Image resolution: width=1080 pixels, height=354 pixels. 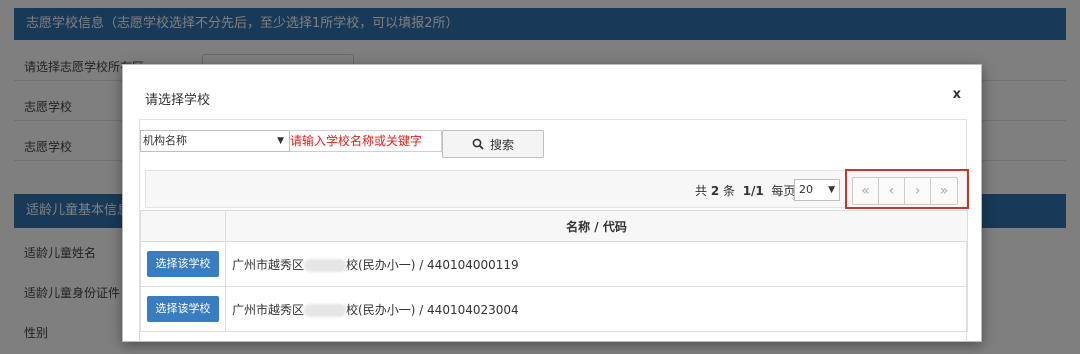 I want to click on page-size-value: 20, so click(x=806, y=189).